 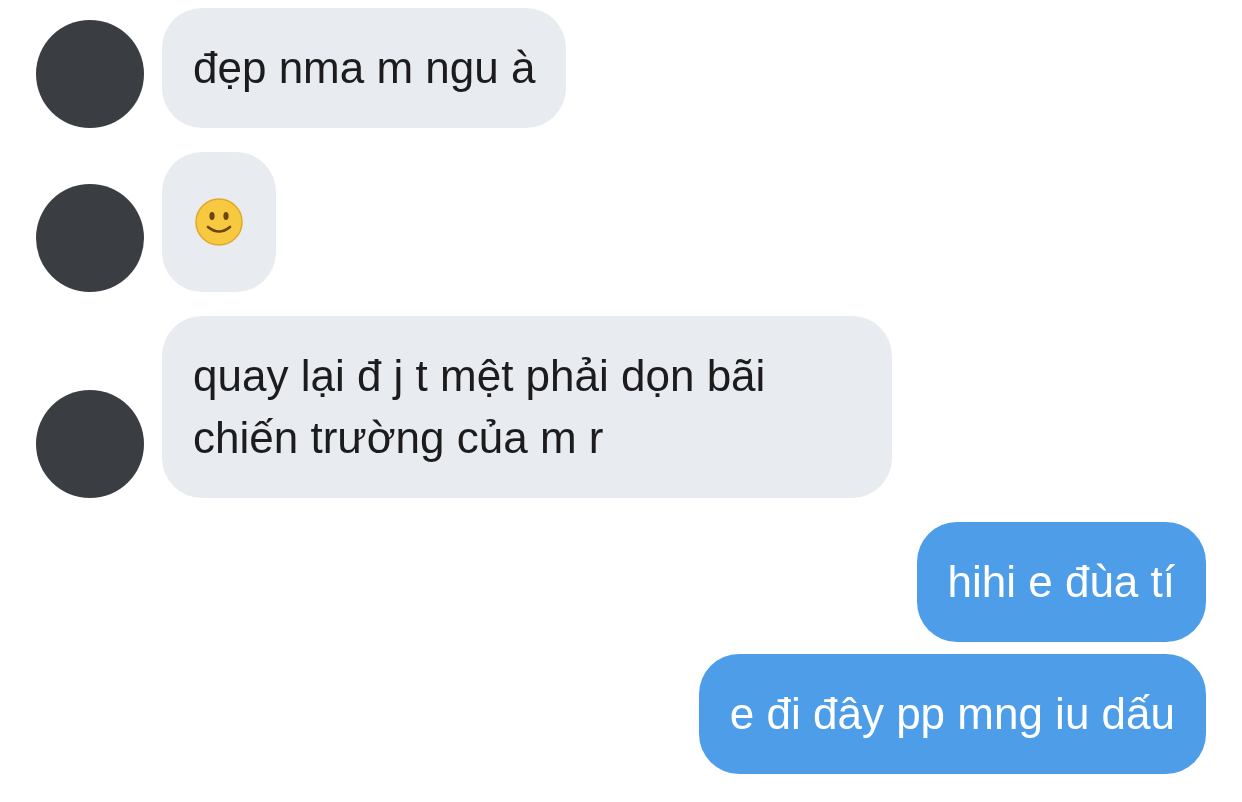 I want to click on message-bubble: quay lại đ j t mệt phải dọn bãi chiến trường của m r, so click(x=527, y=407).